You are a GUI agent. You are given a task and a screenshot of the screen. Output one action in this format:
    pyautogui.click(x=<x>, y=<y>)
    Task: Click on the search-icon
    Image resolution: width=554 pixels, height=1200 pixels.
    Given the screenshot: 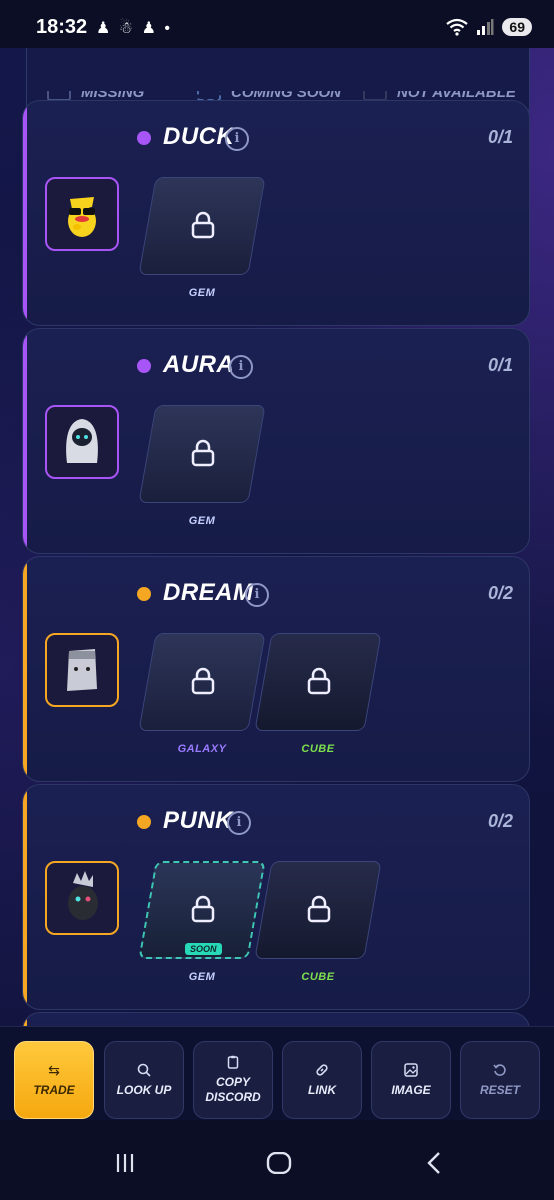 What is the action you would take?
    pyautogui.click(x=144, y=1070)
    